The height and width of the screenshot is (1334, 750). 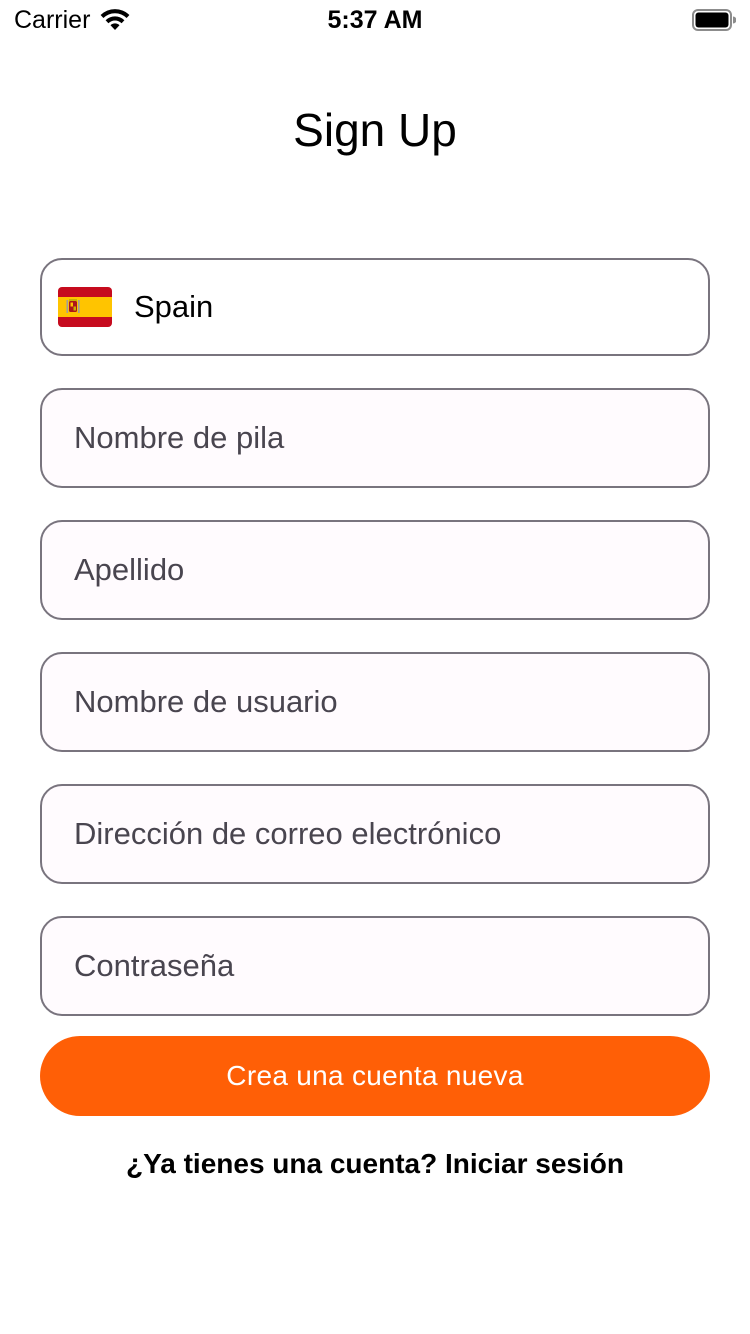 I want to click on email-input, so click(x=374, y=834).